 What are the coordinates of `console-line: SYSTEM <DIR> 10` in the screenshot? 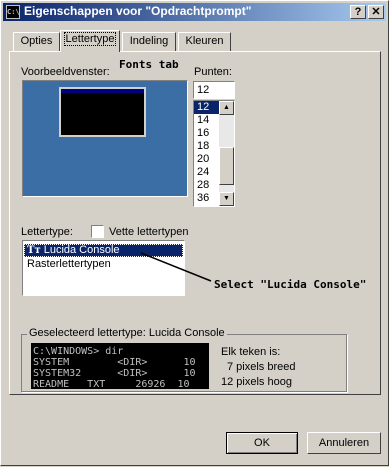 It's located at (114, 362).